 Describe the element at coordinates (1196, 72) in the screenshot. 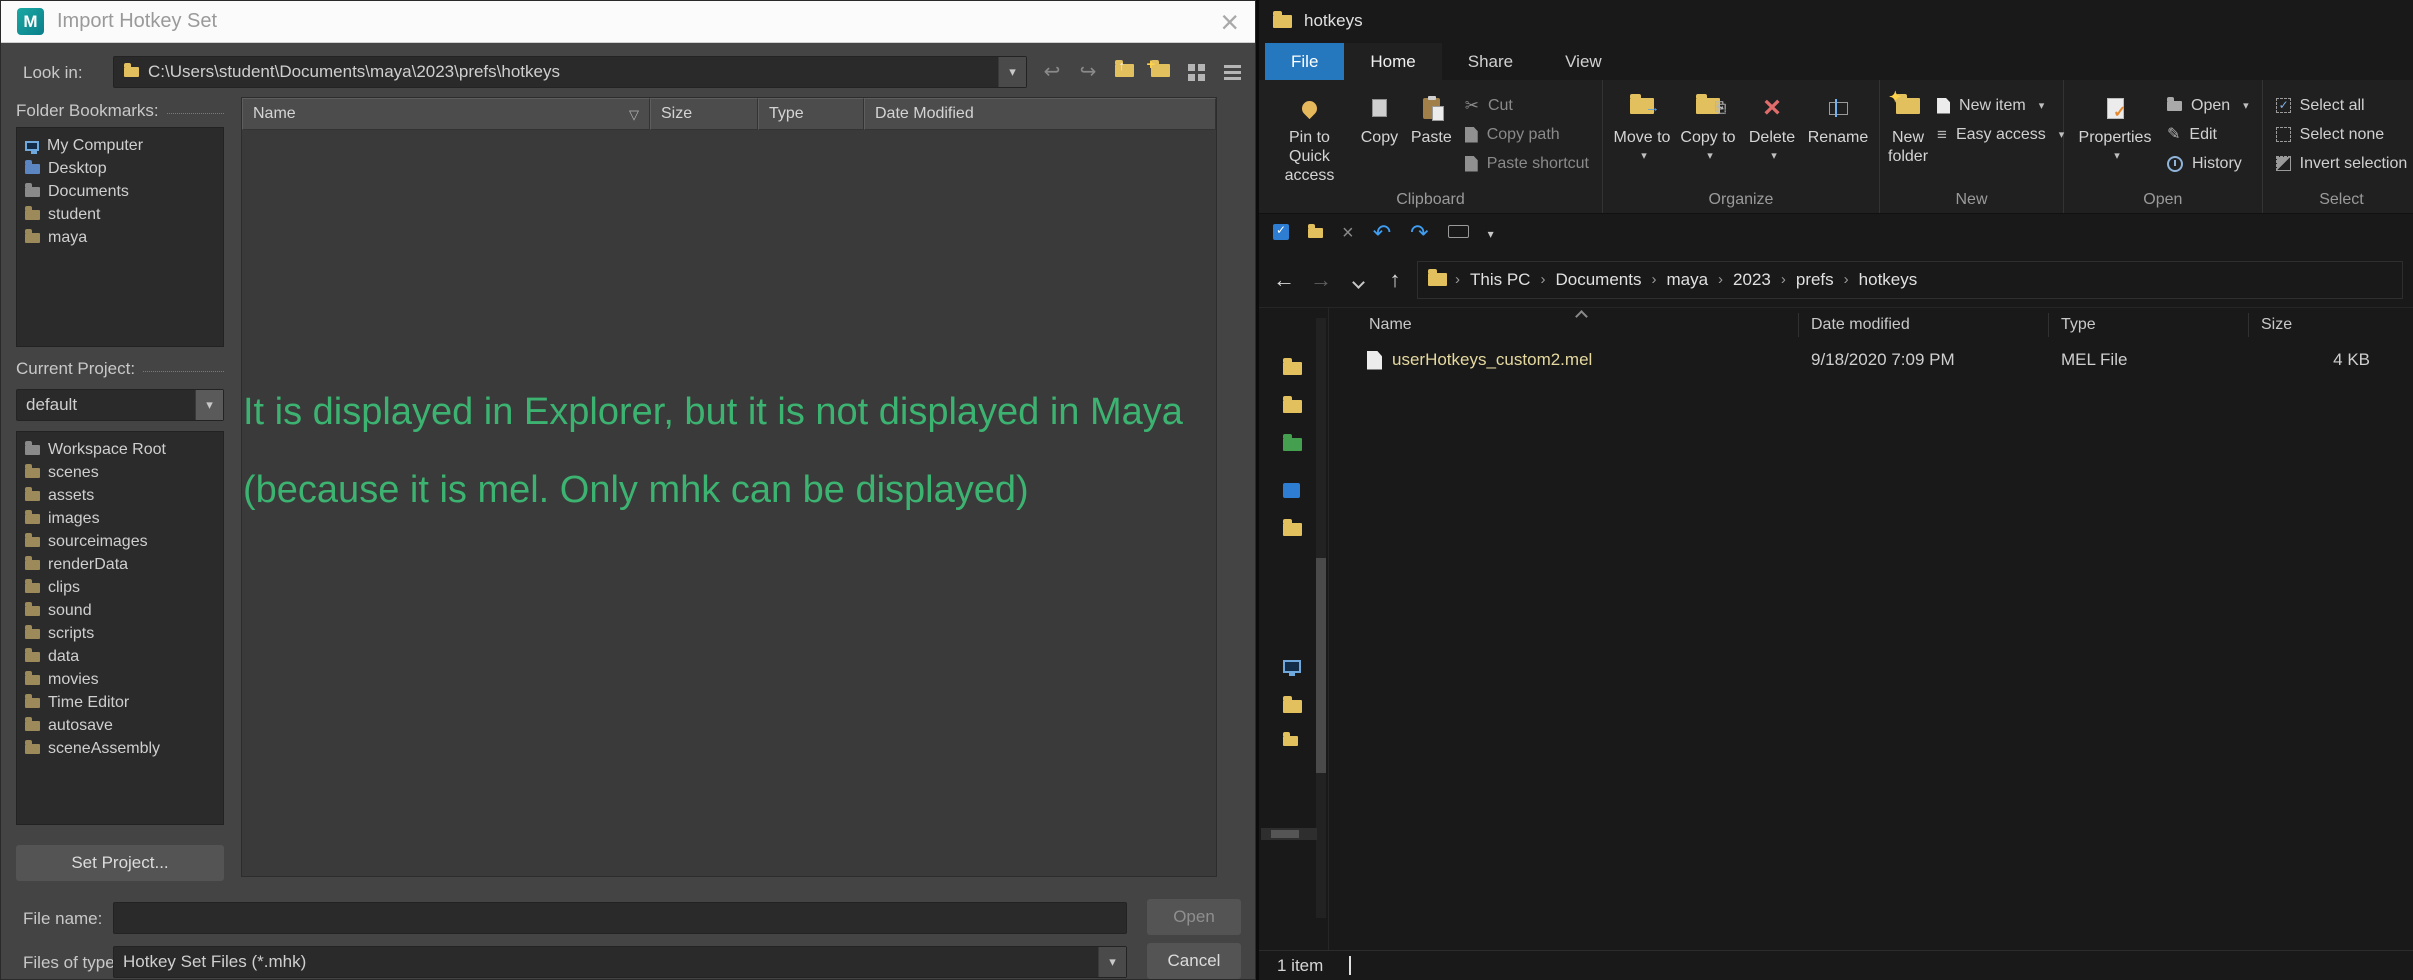

I see `grid-view-icon` at that location.